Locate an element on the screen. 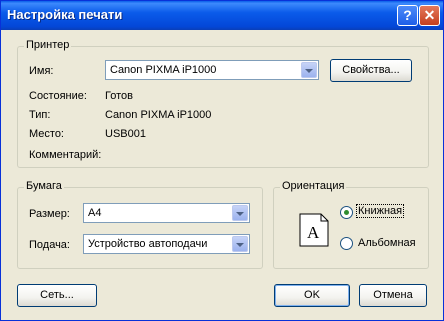  type-label: Тип: is located at coordinates (40, 115).